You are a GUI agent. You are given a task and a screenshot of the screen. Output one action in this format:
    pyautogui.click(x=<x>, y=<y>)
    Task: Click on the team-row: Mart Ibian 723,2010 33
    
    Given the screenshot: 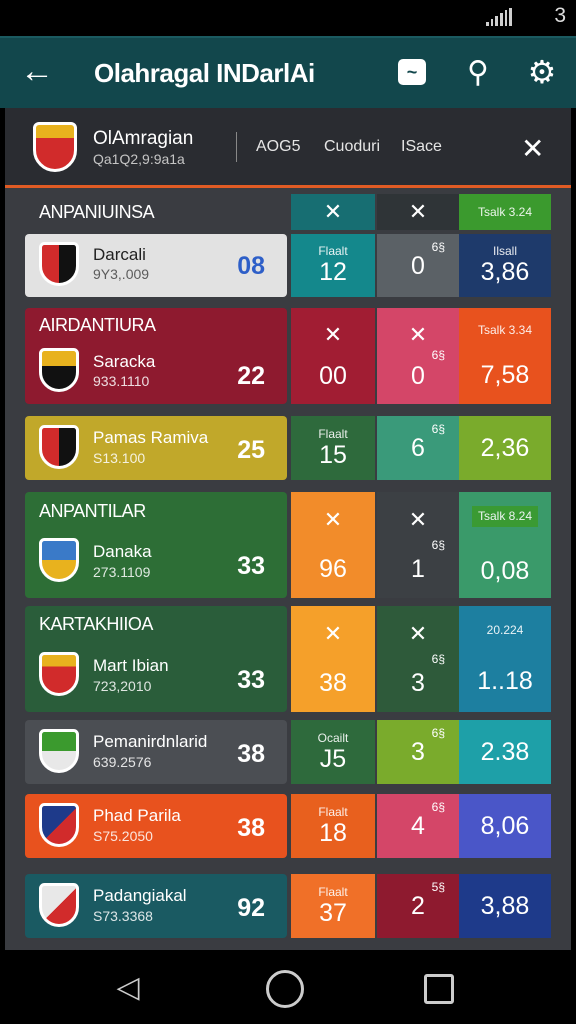 What is the action you would take?
    pyautogui.click(x=156, y=676)
    